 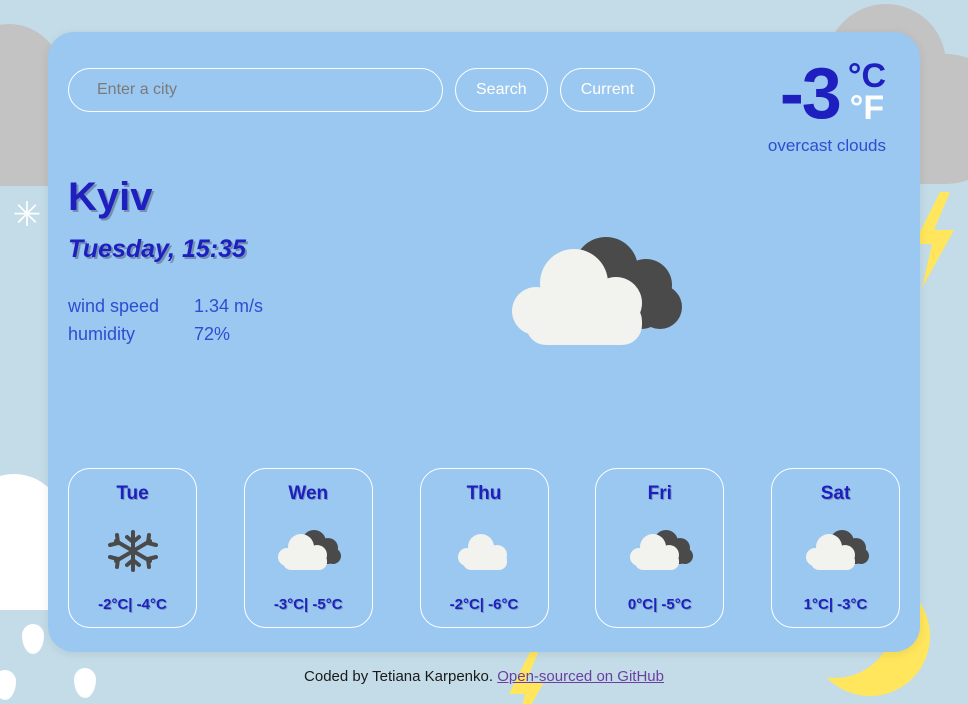 What do you see at coordinates (659, 604) in the screenshot?
I see `forecast-temperature: 0°C| -5°C` at bounding box center [659, 604].